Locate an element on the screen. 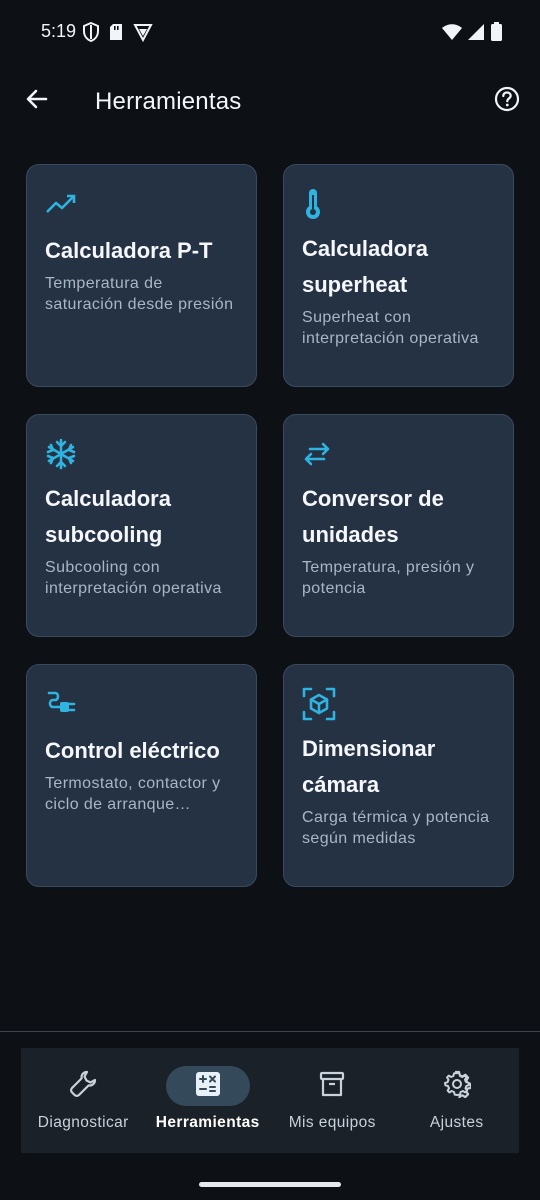 Image resolution: width=540 pixels, height=1200 pixels. nav-item-diagnosticar: Diagnosticar is located at coordinates (83, 1100).